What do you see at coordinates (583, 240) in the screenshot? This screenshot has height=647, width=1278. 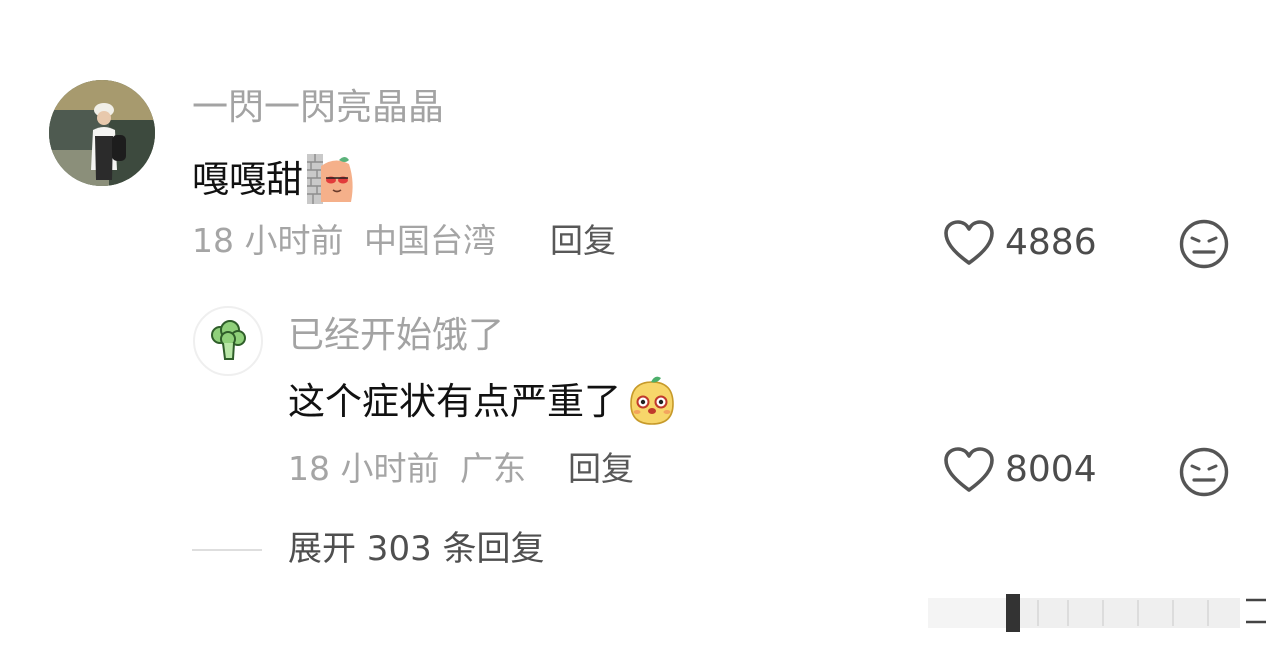 I see `comment-reply-button: 回复` at bounding box center [583, 240].